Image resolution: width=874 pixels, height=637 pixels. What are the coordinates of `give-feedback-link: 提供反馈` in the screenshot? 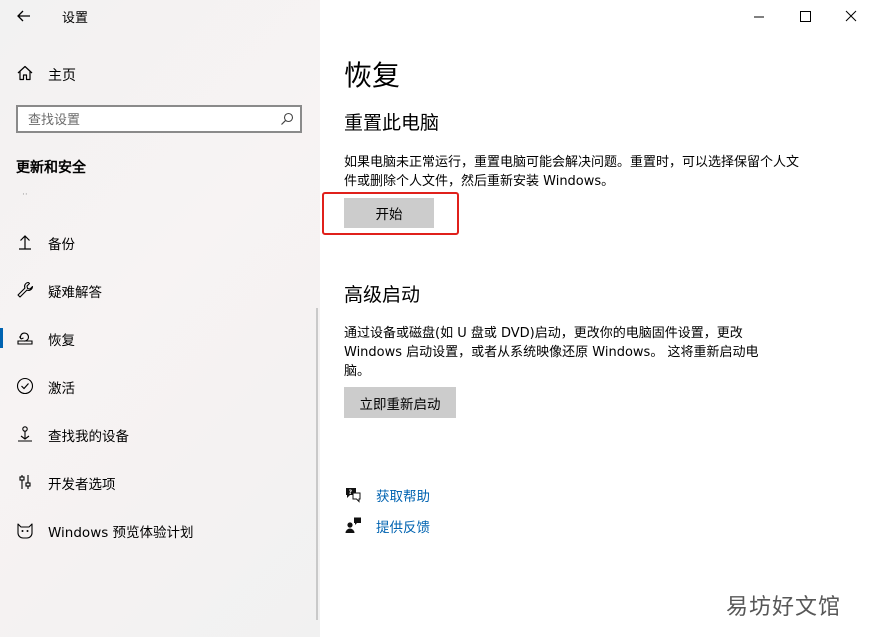 It's located at (444, 525).